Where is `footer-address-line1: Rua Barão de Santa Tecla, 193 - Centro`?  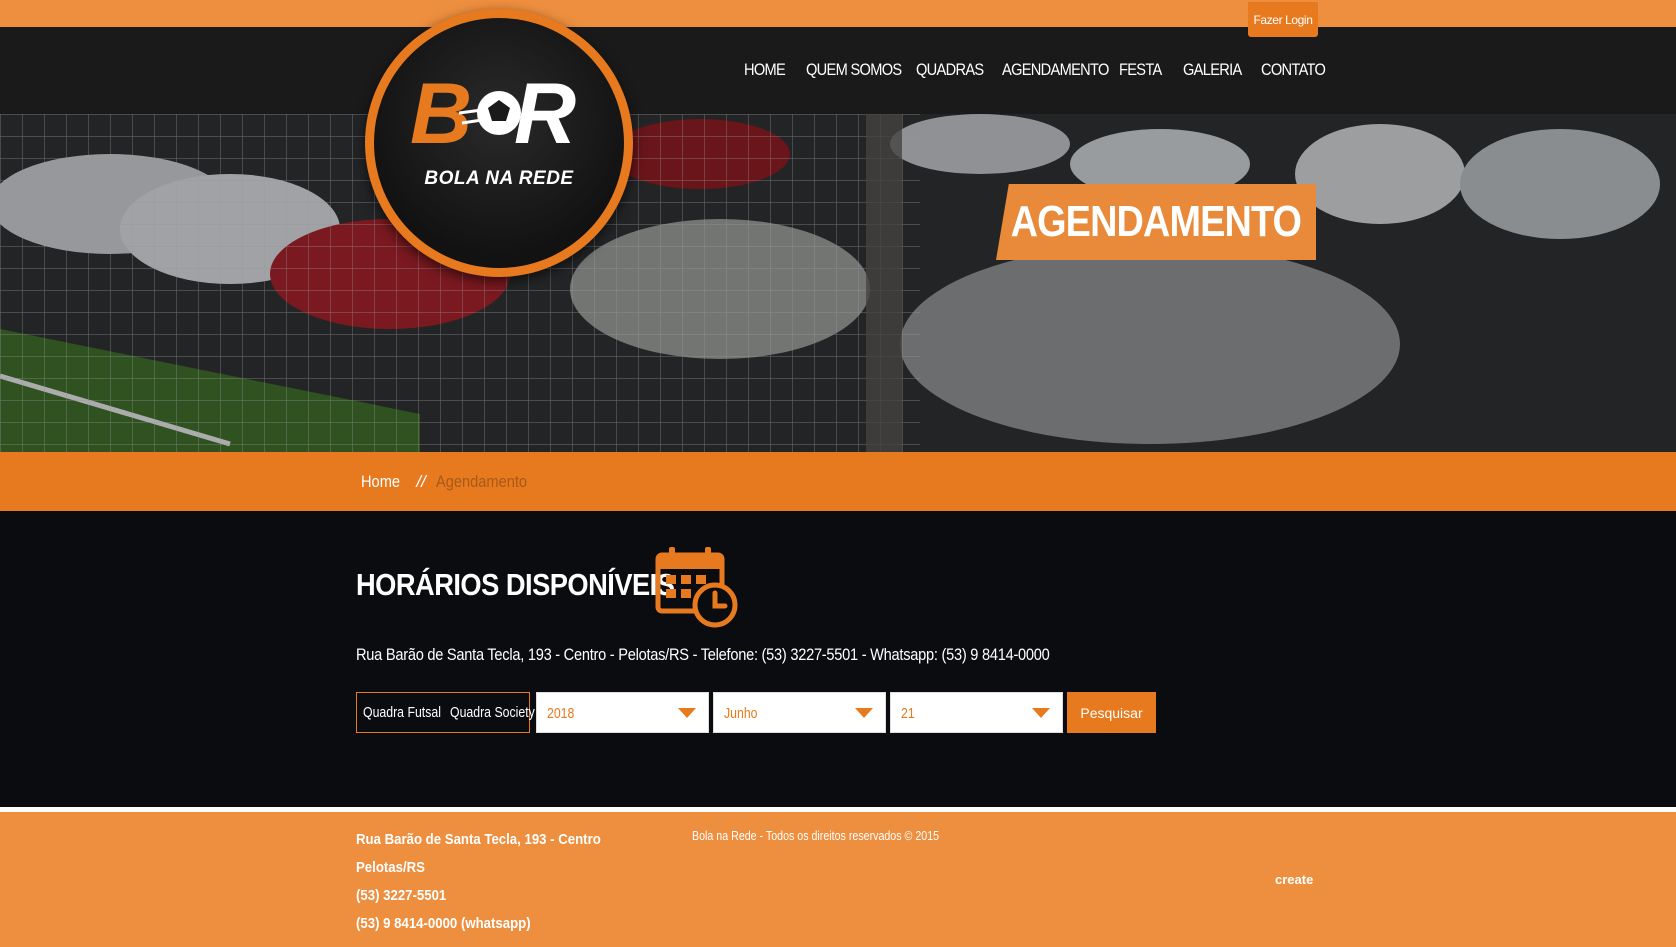
footer-address-line1: Rua Barão de Santa Tecla, 193 - Centro is located at coordinates (478, 839).